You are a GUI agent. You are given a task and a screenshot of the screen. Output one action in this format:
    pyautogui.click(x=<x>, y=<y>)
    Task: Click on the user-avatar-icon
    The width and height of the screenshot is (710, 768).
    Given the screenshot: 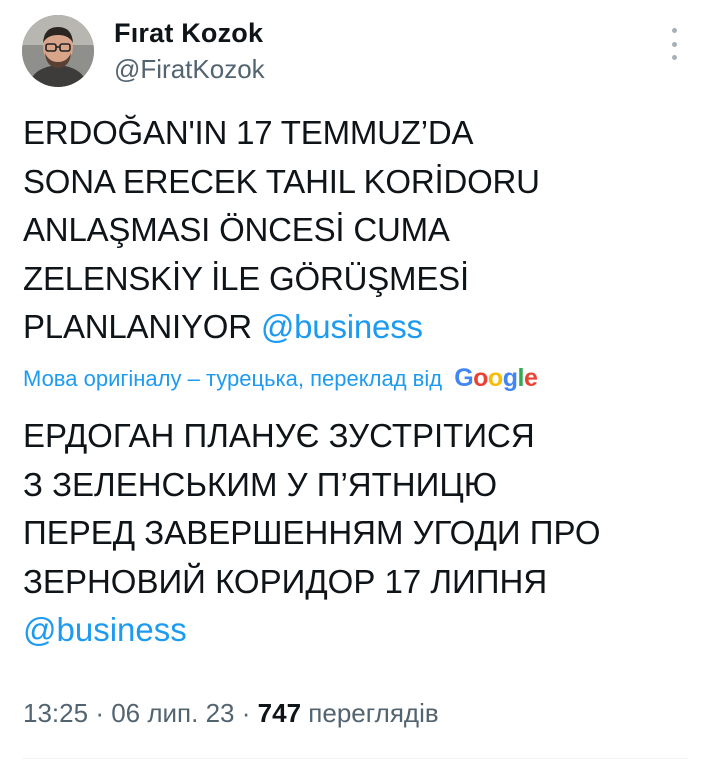 What is the action you would take?
    pyautogui.click(x=58, y=51)
    